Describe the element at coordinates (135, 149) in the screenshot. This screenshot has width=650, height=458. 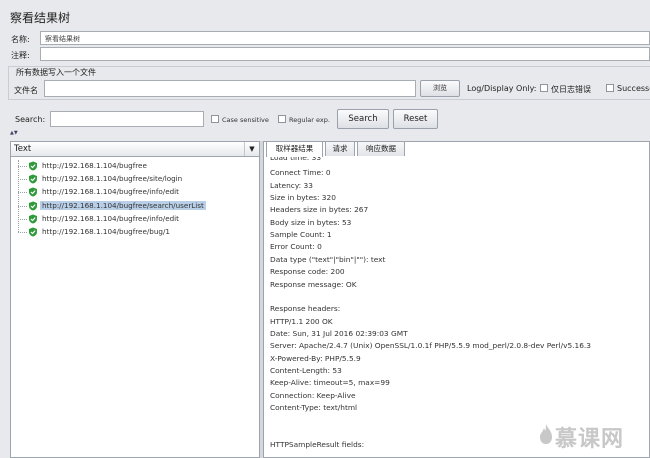
I see `renderer-select: Text ▼` at that location.